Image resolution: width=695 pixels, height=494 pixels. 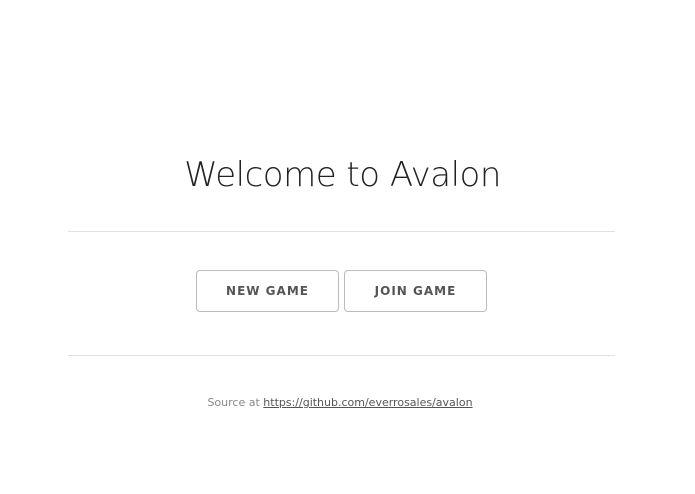 I want to click on page-title: Welcome to Avalon, so click(x=342, y=175).